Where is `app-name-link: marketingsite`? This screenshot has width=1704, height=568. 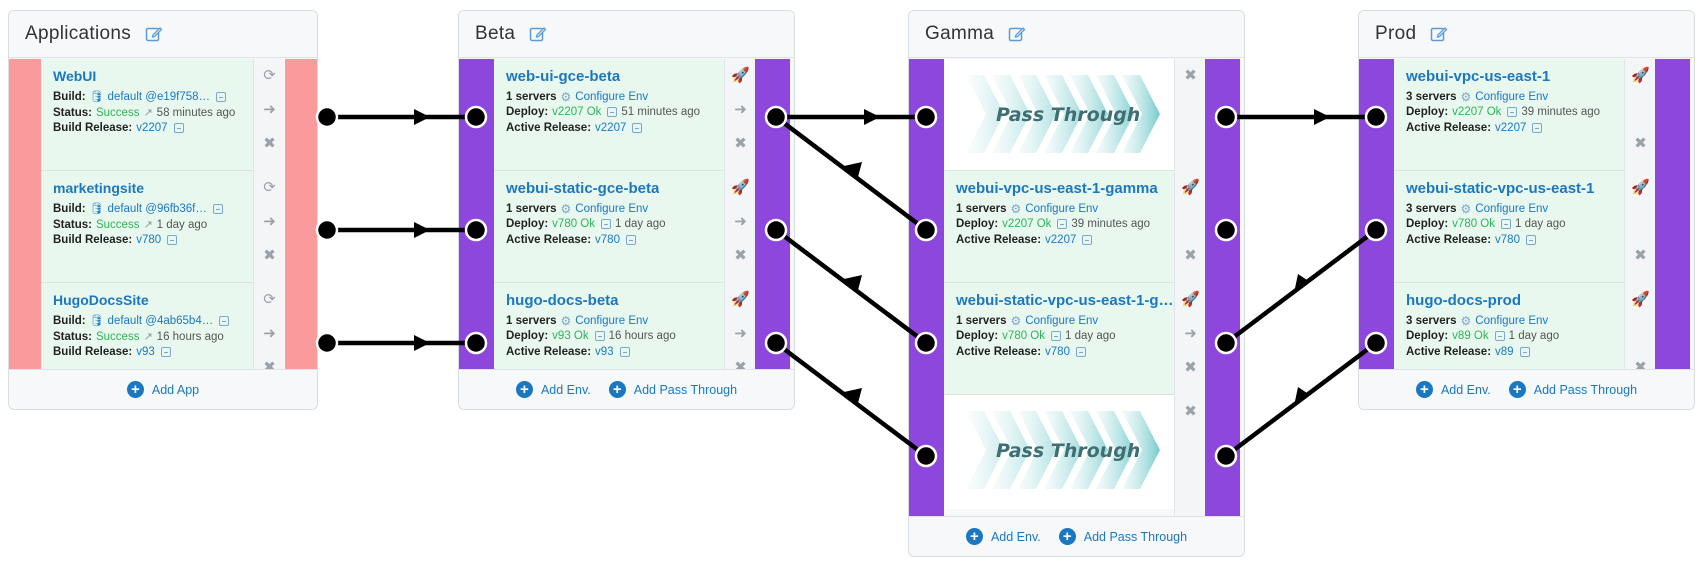 app-name-link: marketingsite is located at coordinates (98, 188).